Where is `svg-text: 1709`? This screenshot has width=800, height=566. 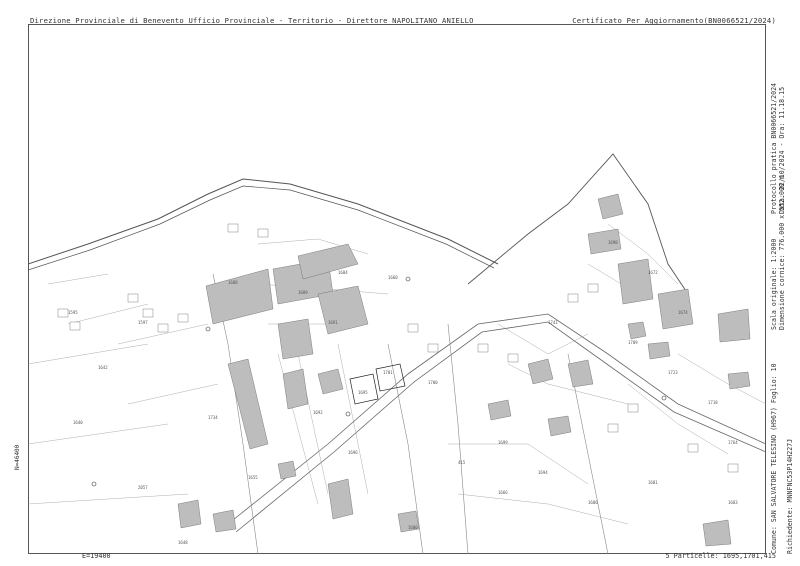 svg-text: 1709 is located at coordinates (633, 342).